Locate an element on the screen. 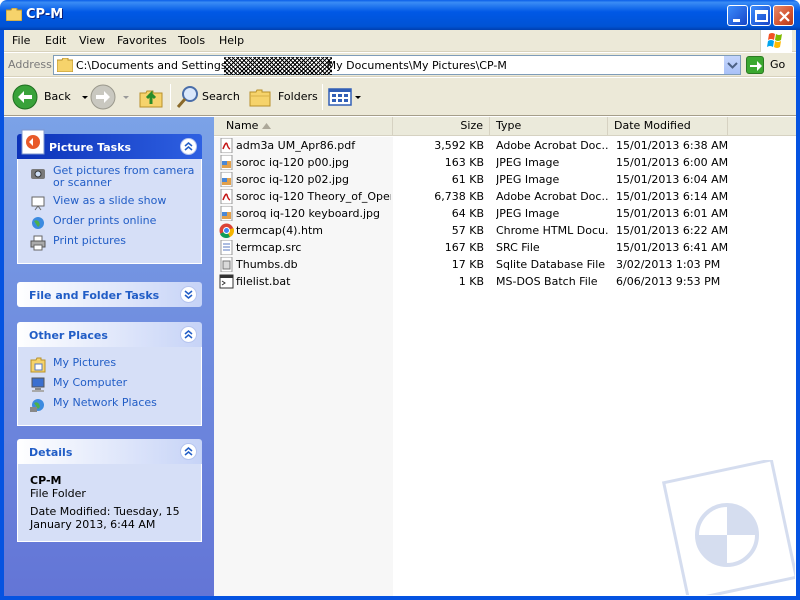 This screenshot has width=800, height=600. forward-button is located at coordinates (110, 97).